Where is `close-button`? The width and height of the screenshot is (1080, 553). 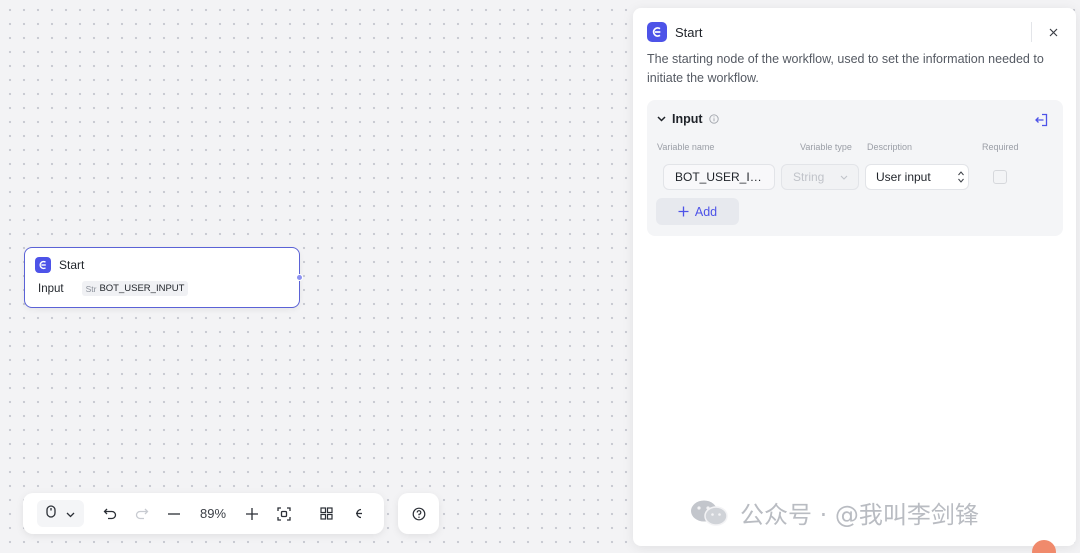
close-button is located at coordinates (1053, 32).